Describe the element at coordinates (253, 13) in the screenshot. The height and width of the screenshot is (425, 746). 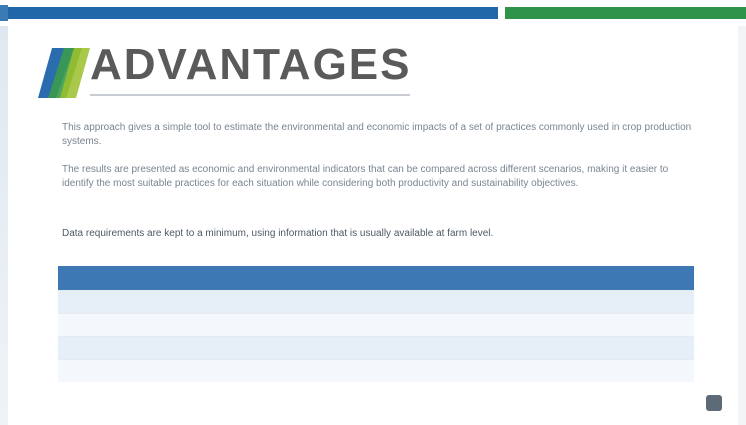
I see `top-bar-blue` at that location.